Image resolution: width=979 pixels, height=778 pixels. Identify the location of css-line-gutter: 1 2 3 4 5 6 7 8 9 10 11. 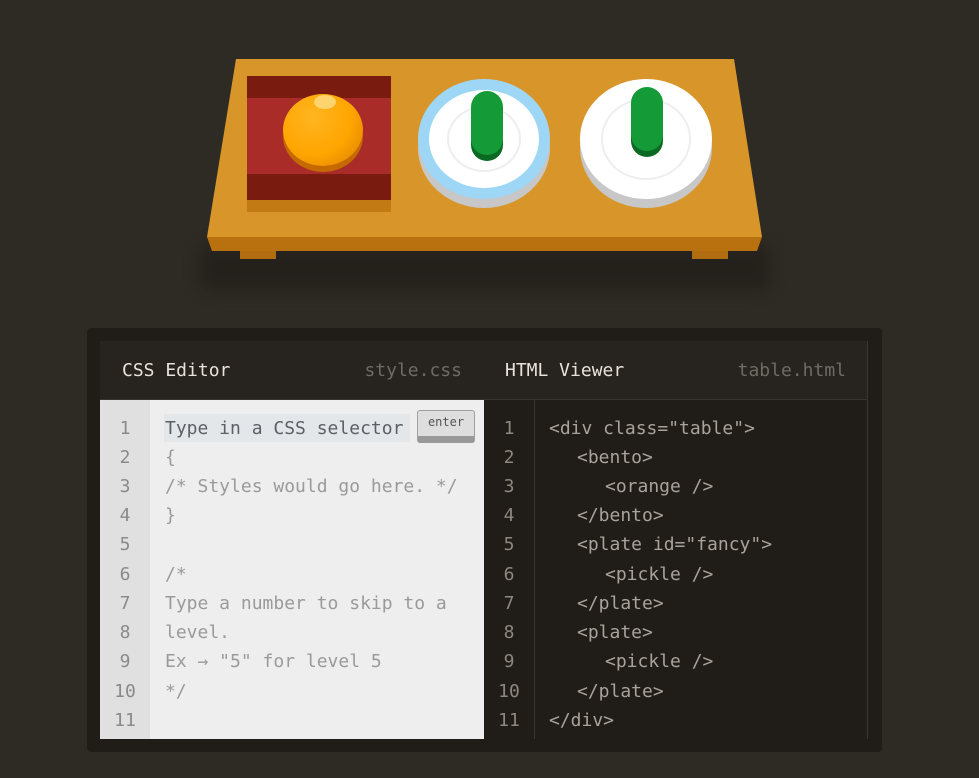
(125, 569).